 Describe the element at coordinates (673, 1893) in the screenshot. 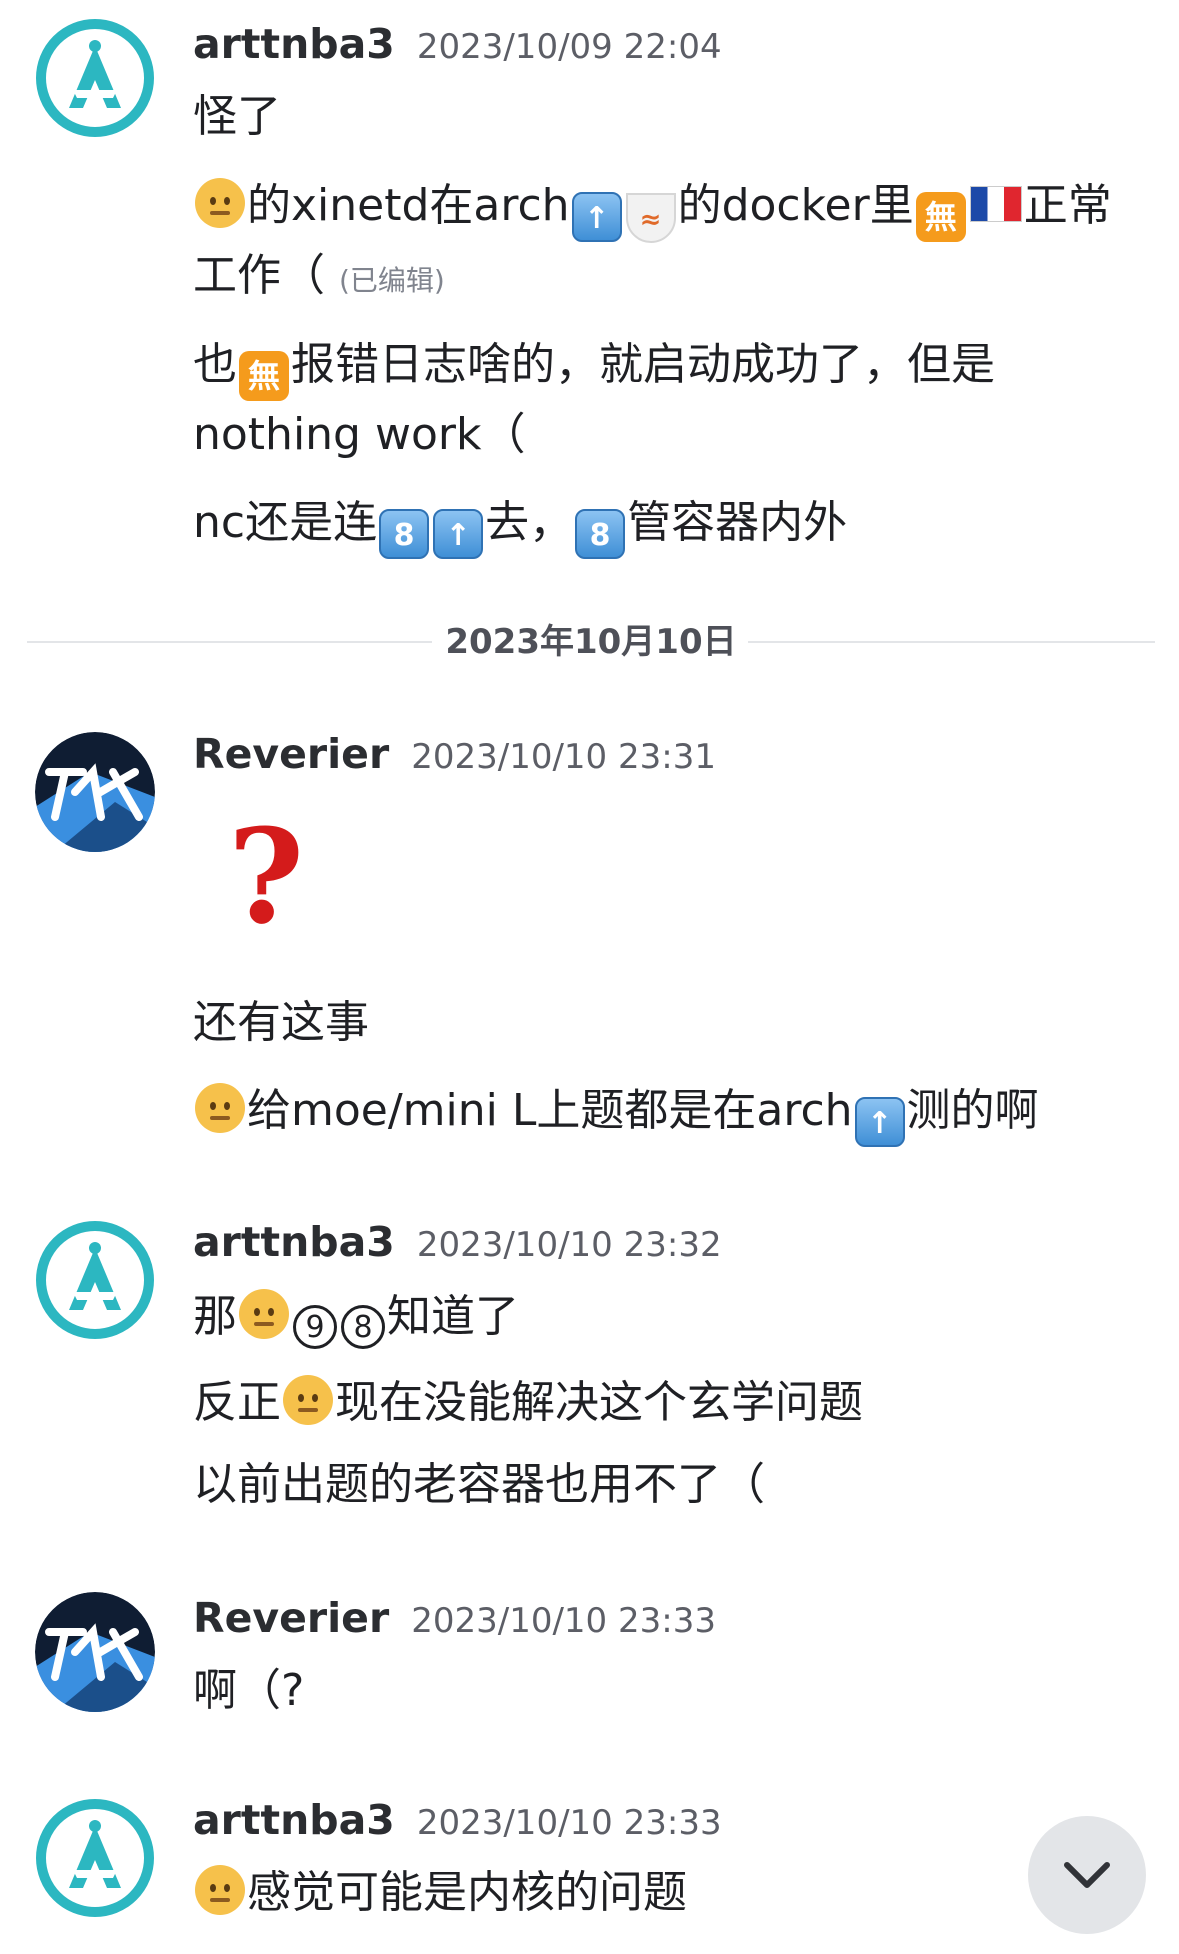

I see `message-text: 感觉可能是内核的问题` at that location.